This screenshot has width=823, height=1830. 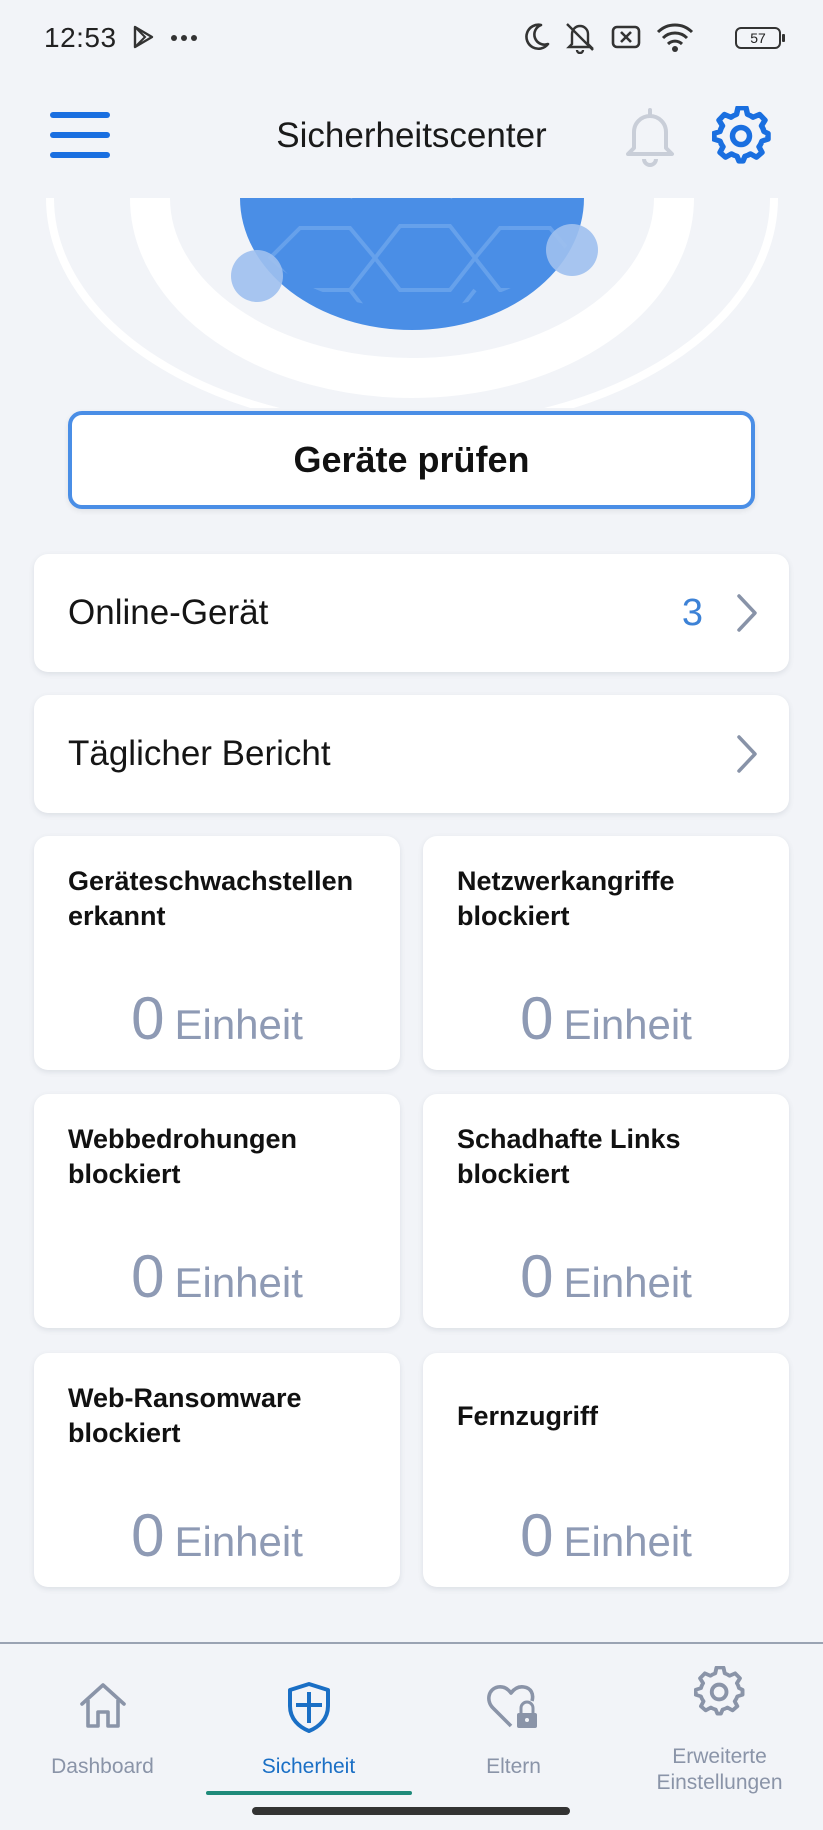 I want to click on status-time: 12:53, so click(x=80, y=37).